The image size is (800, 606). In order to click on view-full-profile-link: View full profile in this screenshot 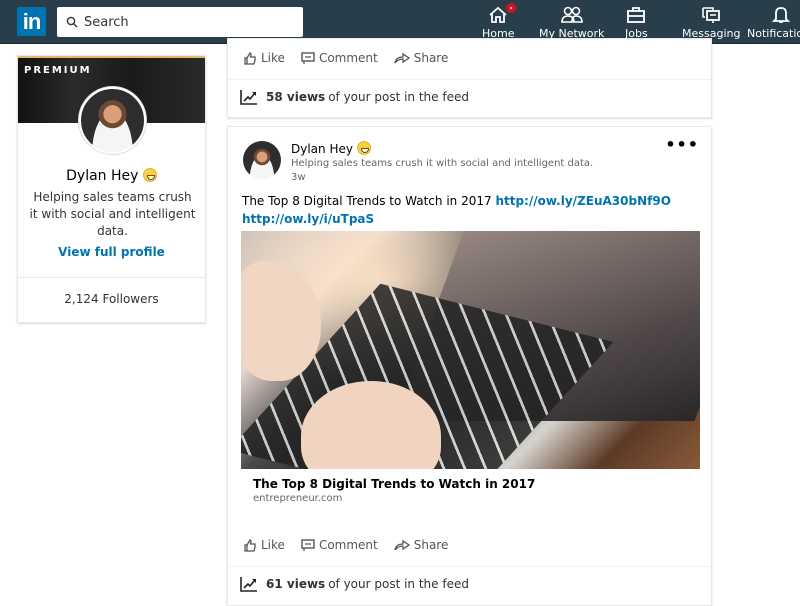, I will do `click(111, 252)`.